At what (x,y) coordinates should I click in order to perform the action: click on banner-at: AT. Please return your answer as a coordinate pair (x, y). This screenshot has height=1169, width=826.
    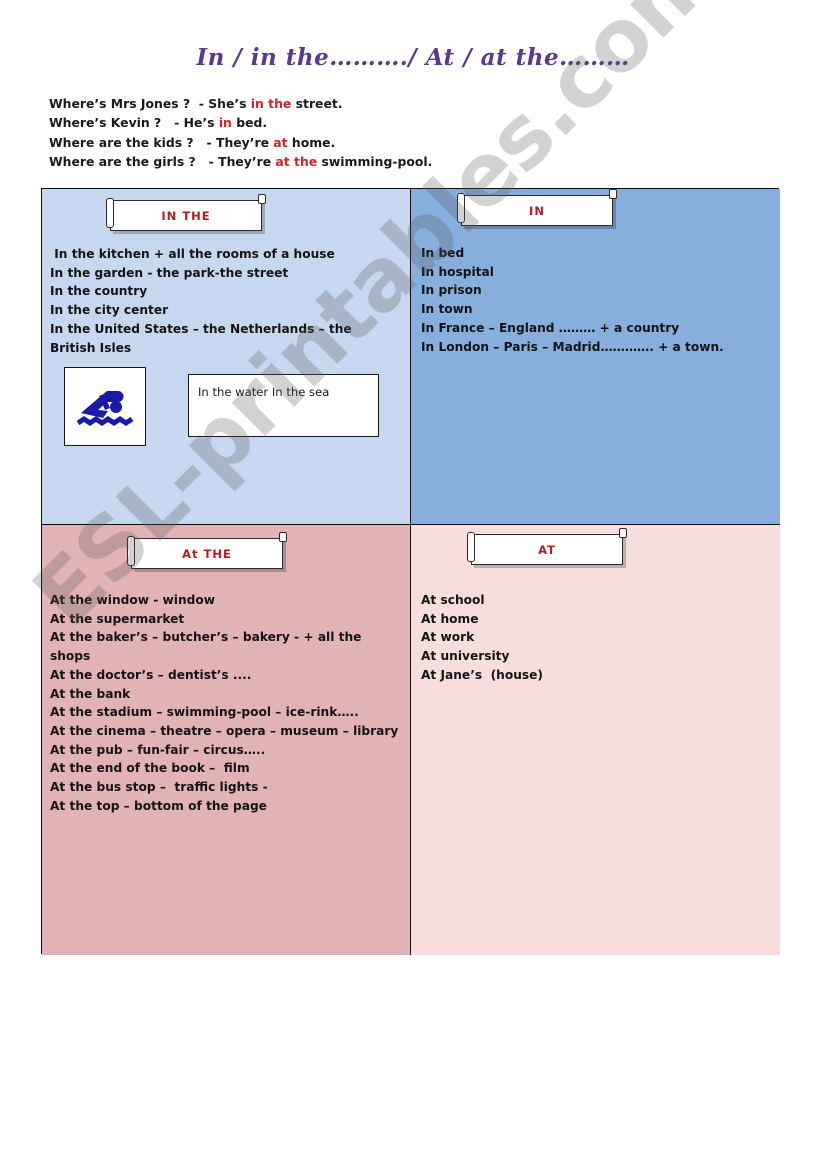
    Looking at the image, I should click on (547, 546).